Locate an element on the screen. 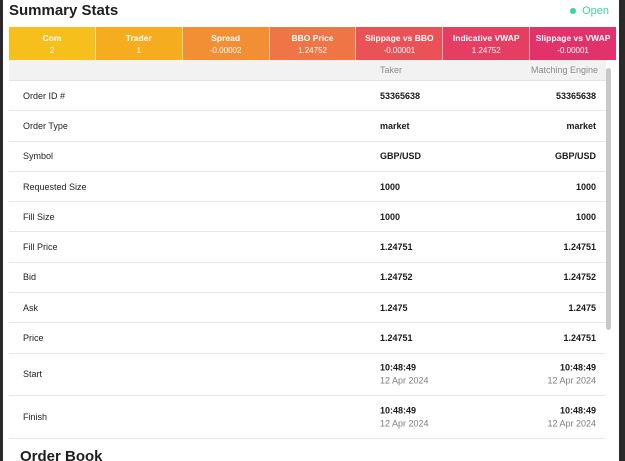 This screenshot has height=461, width=625. table-row: Ask 1.2475 1.2475 is located at coordinates (307, 308).